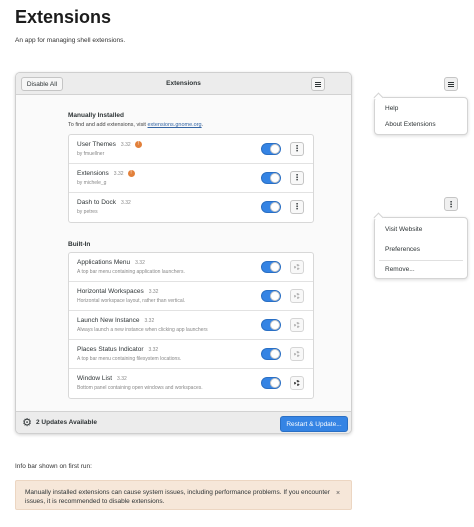  What do you see at coordinates (421, 260) in the screenshot?
I see `menu-separator` at bounding box center [421, 260].